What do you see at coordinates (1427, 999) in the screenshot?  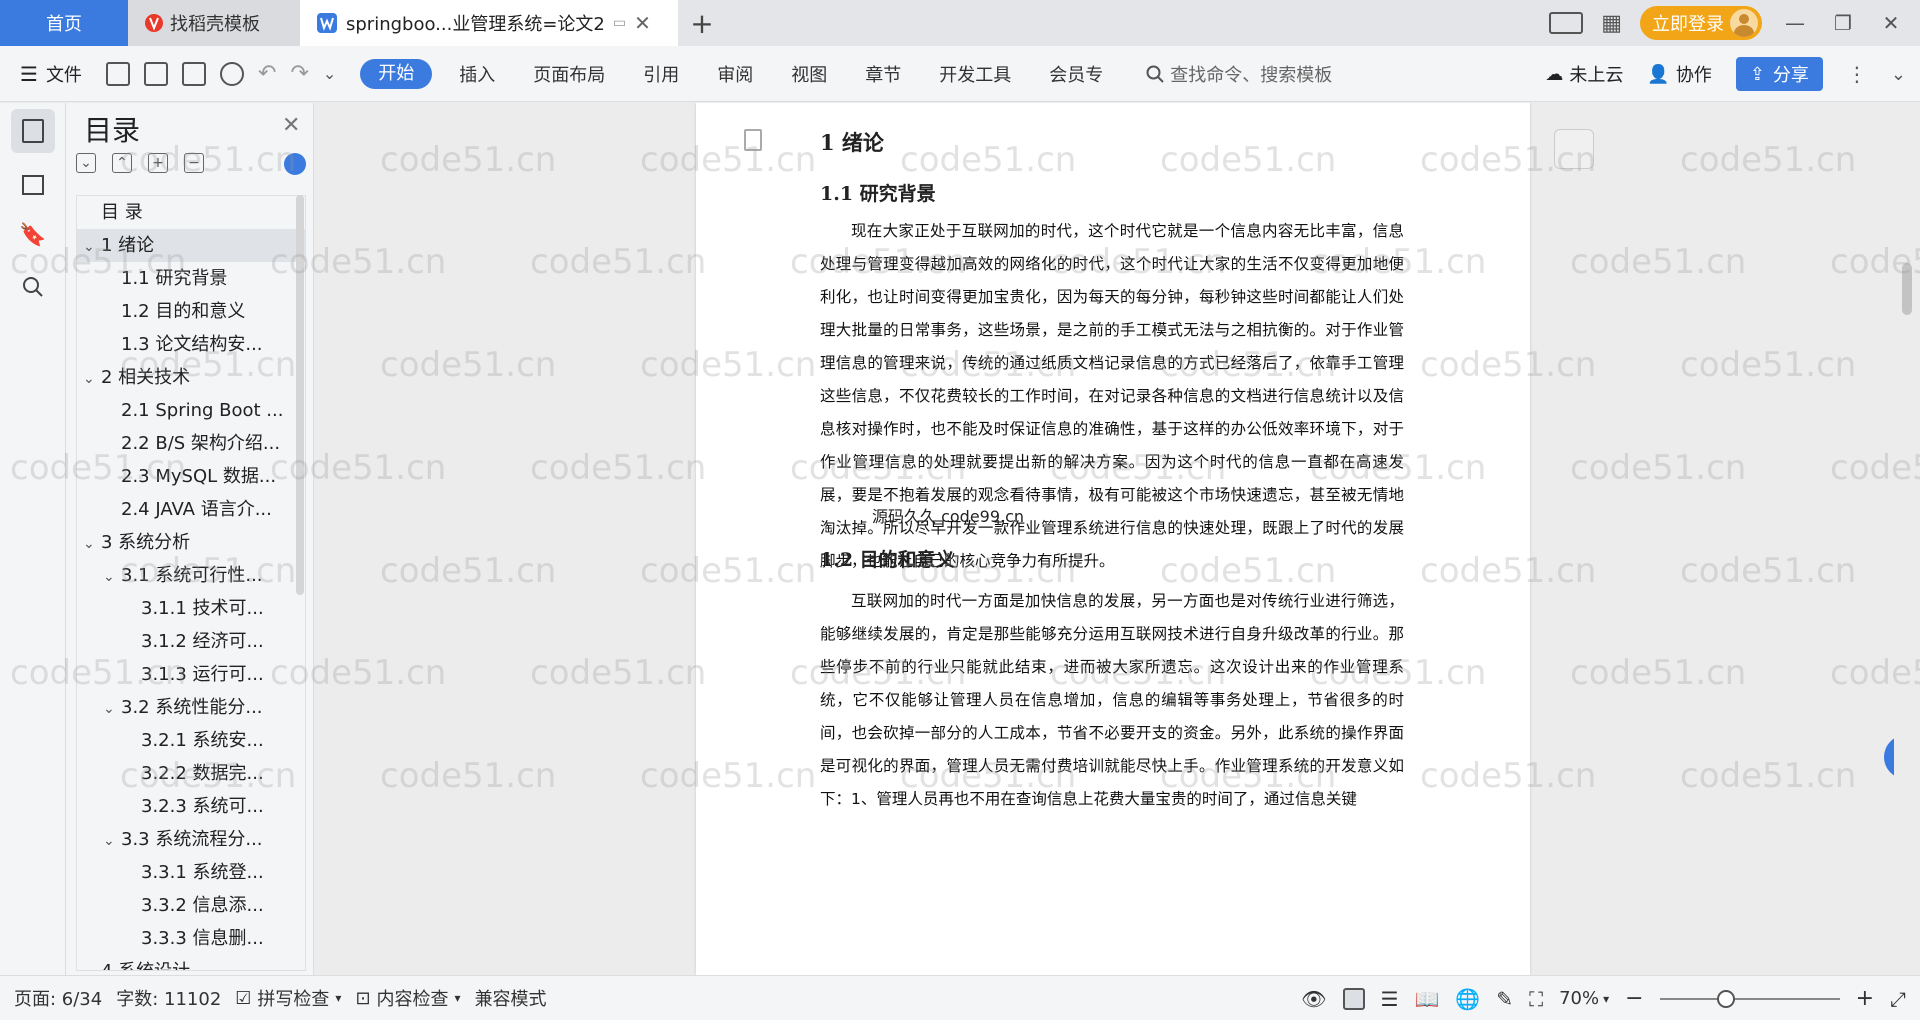 I see `reading-view-icon: 📖` at bounding box center [1427, 999].